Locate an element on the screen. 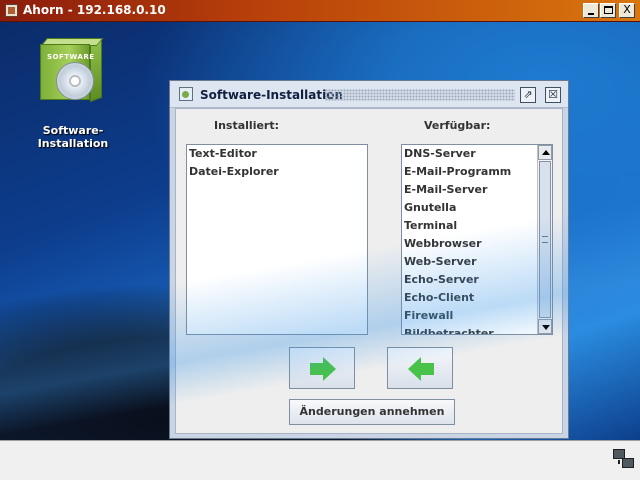  dialog-titlebar: Software-Installation ⇗ ☒ is located at coordinates (369, 94).